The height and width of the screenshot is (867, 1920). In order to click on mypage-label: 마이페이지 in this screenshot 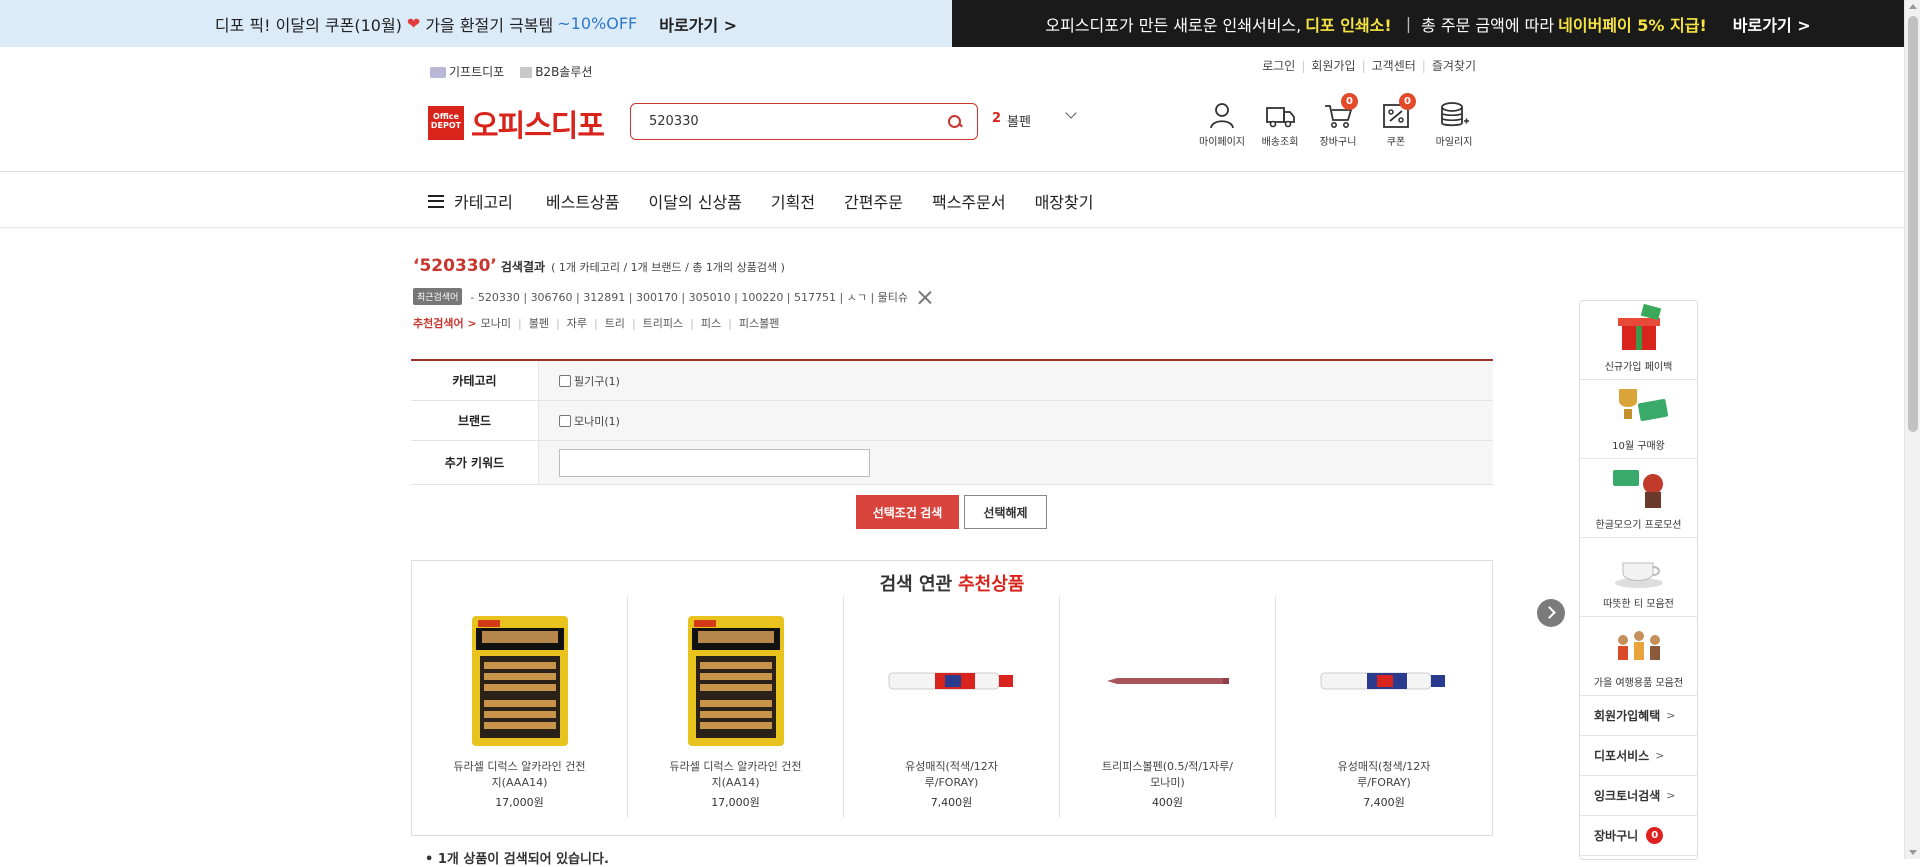, I will do `click(1222, 142)`.